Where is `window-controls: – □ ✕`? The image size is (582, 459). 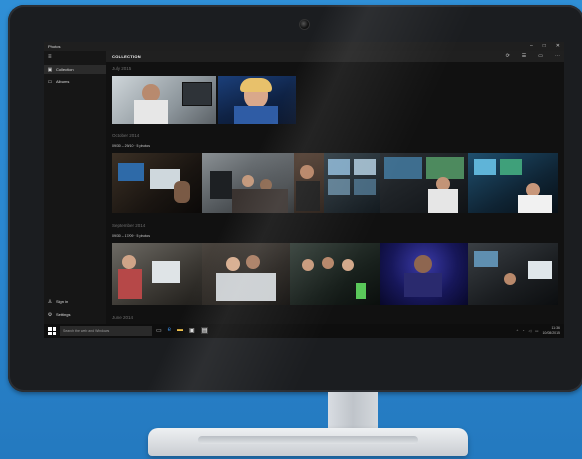 window-controls: – □ ✕ is located at coordinates (545, 46).